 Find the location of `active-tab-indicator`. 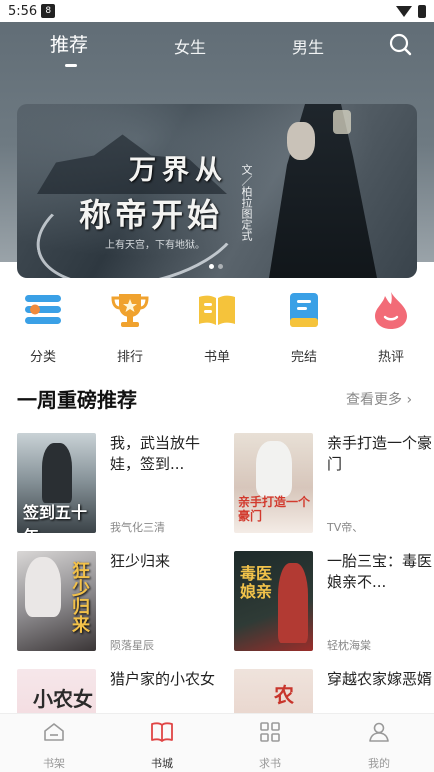

active-tab-indicator is located at coordinates (71, 65).